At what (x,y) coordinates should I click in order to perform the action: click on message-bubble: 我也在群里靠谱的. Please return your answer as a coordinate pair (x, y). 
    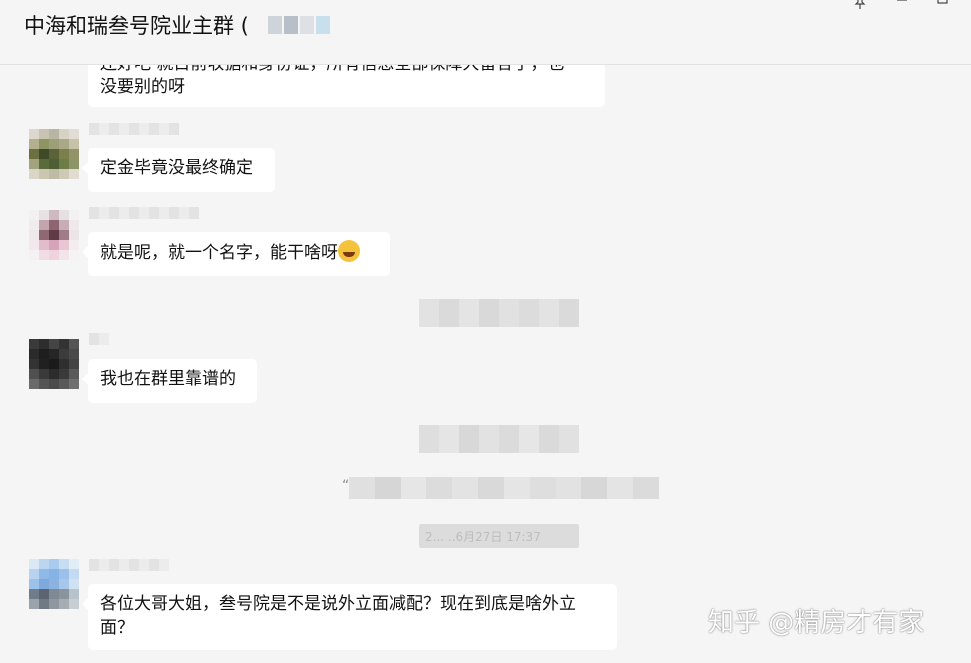
    Looking at the image, I should click on (169, 381).